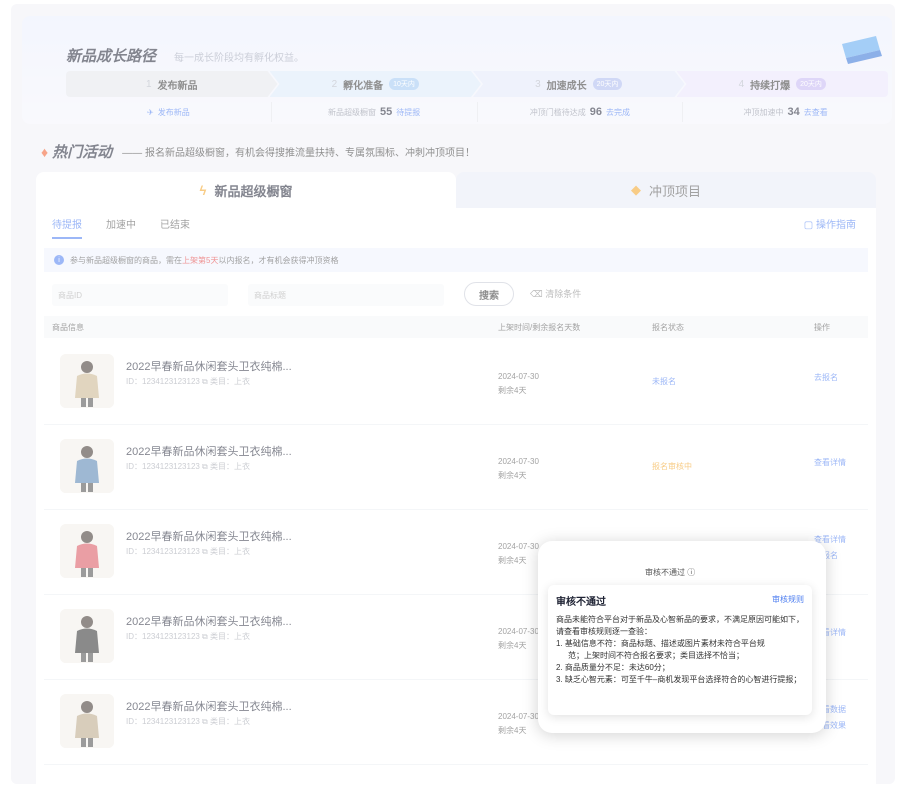  I want to click on tooltip-title: 审核不通过, so click(581, 602).